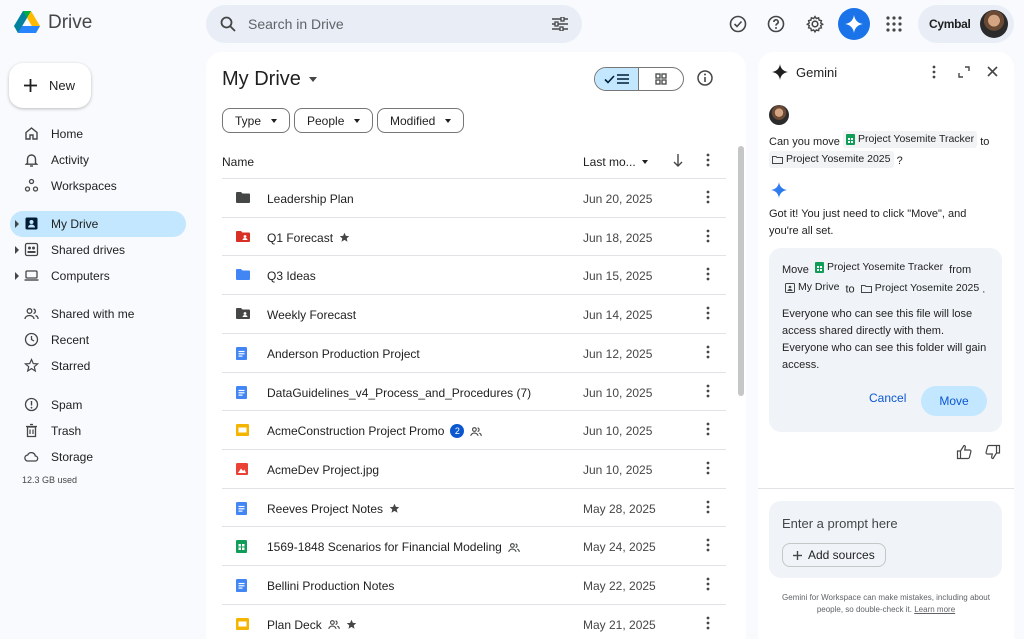 Image resolution: width=1024 pixels, height=639 pixels. What do you see at coordinates (994, 24) in the screenshot?
I see `avatar` at bounding box center [994, 24].